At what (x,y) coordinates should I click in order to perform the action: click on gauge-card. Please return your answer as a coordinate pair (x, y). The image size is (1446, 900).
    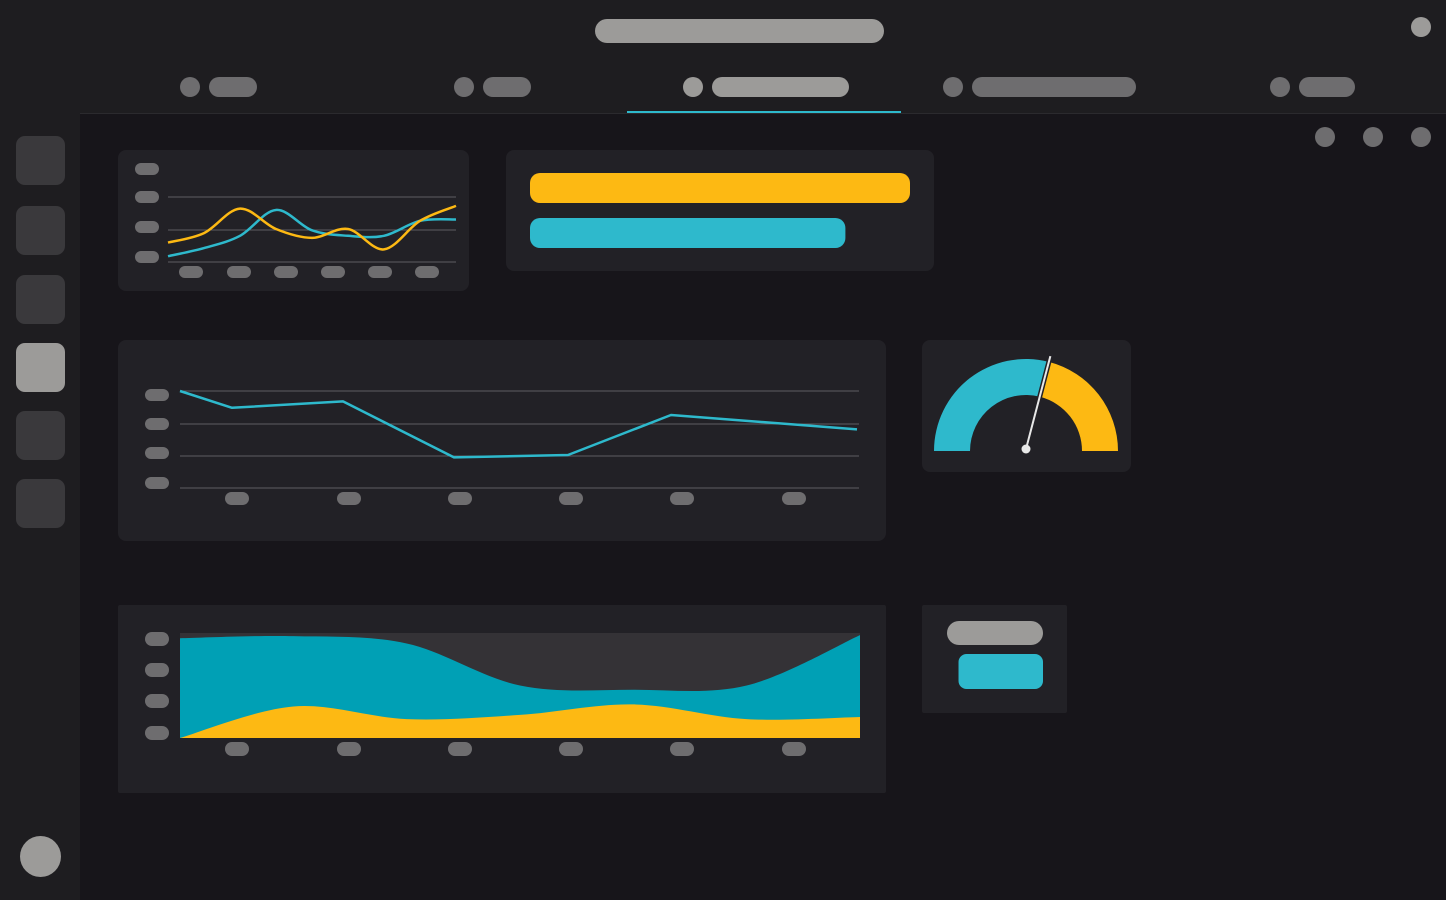
    Looking at the image, I should click on (1026, 406).